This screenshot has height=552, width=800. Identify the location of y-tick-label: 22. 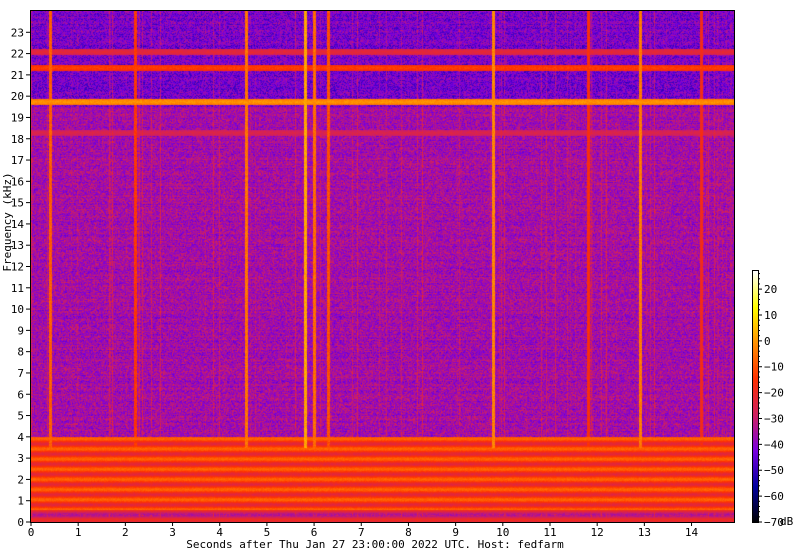
(17, 54).